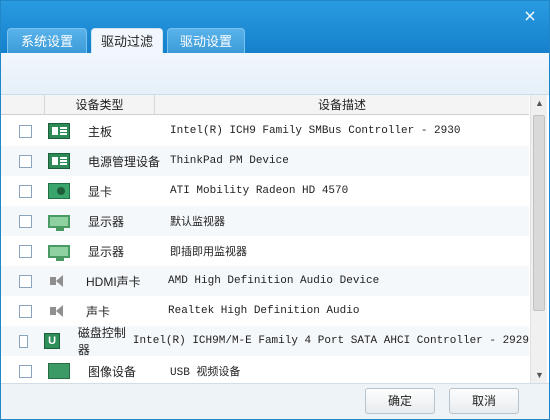 The image size is (550, 420). I want to click on device-description: USB 视频设备, so click(205, 373).